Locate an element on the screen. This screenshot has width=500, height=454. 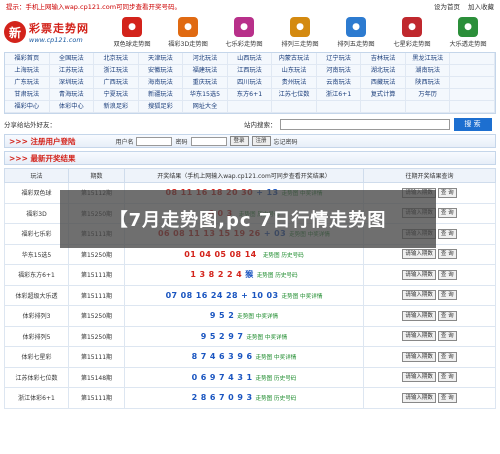
game-name: 体彩超级大乐透 is located at coordinates (36, 295).